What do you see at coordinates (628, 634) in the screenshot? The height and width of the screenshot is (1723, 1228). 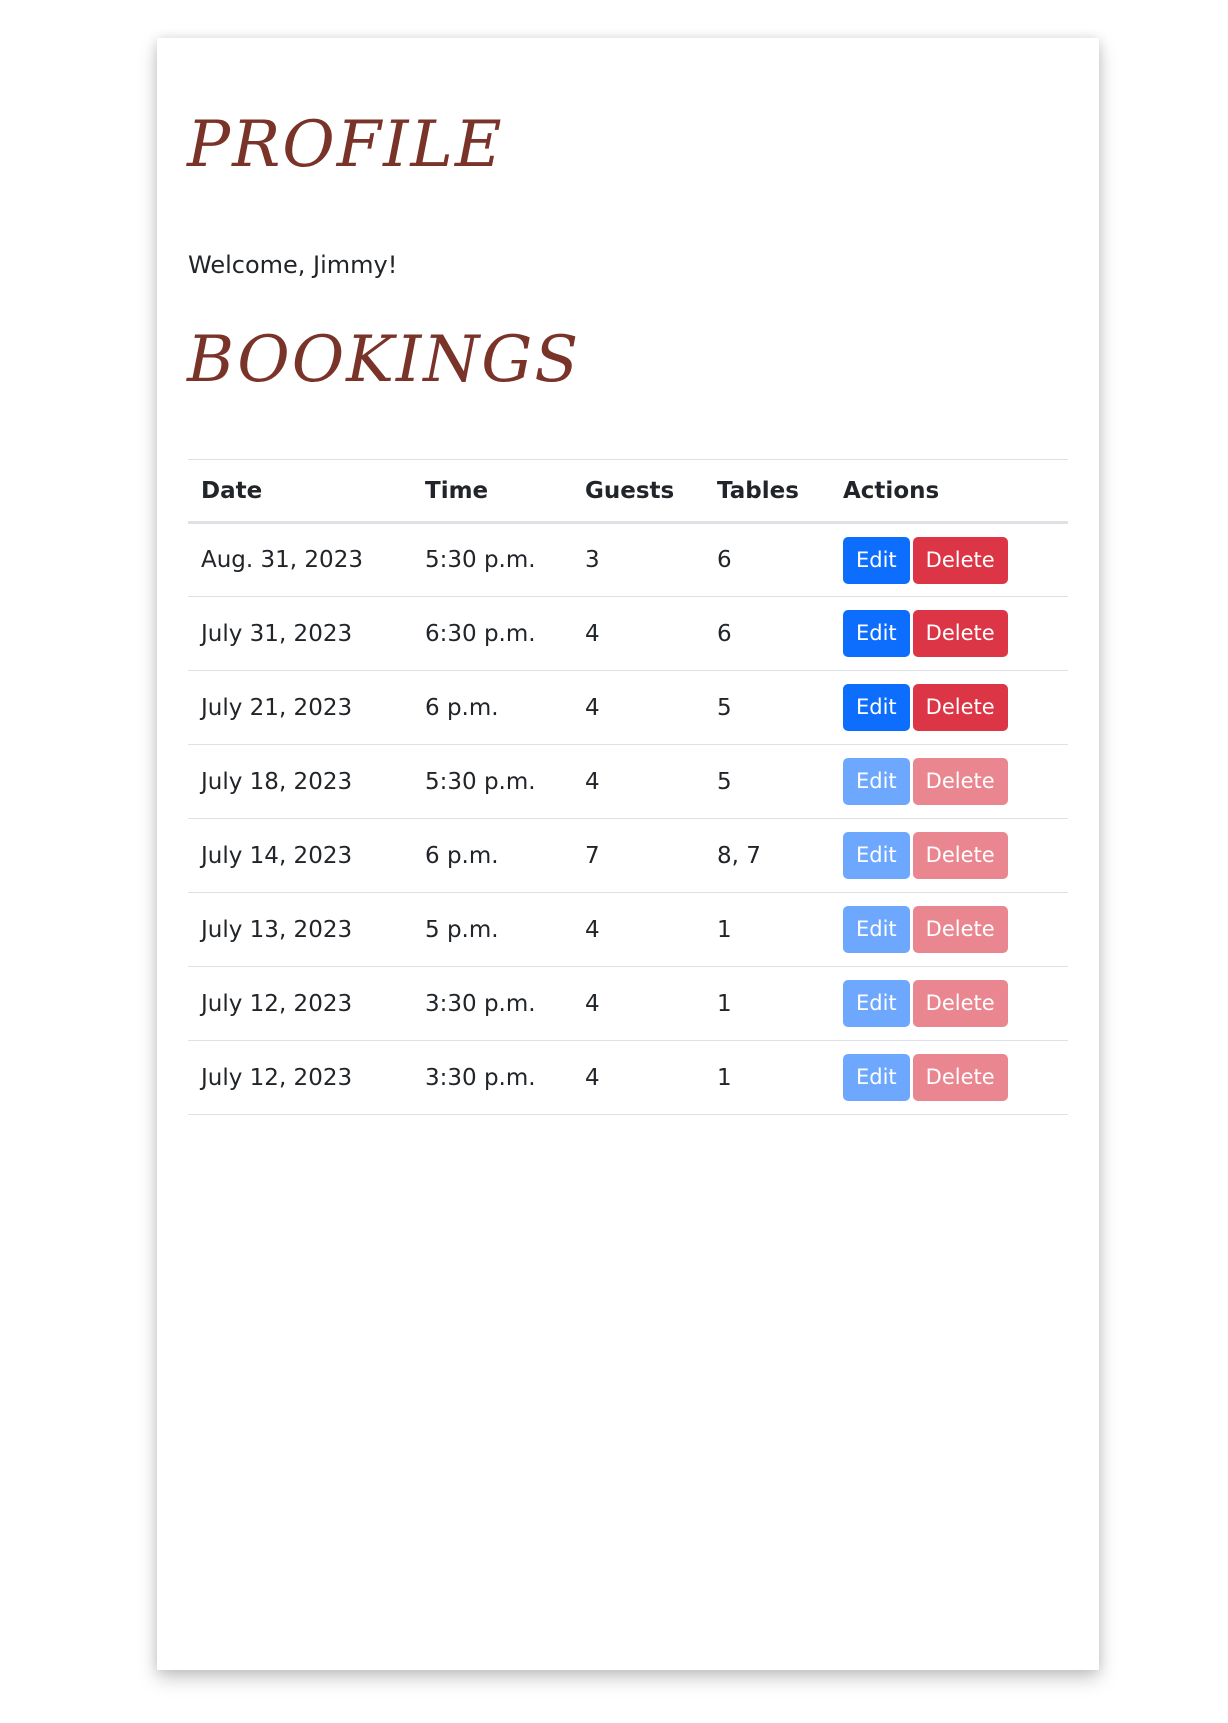 I see `table-row: July 31, 2023 6:30 p.m. 4 6 Edit Delete` at bounding box center [628, 634].